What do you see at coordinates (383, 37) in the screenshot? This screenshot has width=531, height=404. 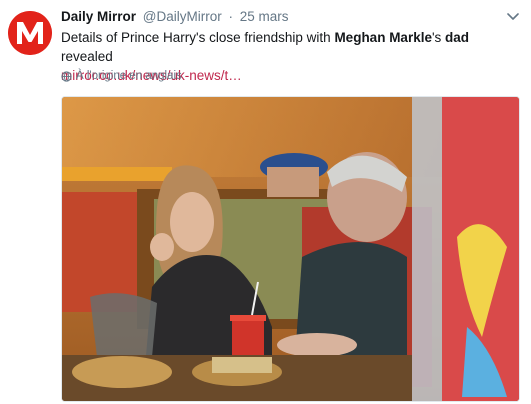 I see `tweet-text-bold: Meghan Markle` at bounding box center [383, 37].